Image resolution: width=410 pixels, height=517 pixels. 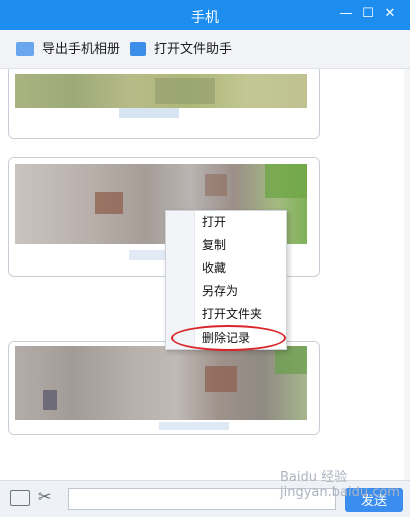 What do you see at coordinates (193, 50) in the screenshot?
I see `open-file-assistant-button: 打开文件助手` at bounding box center [193, 50].